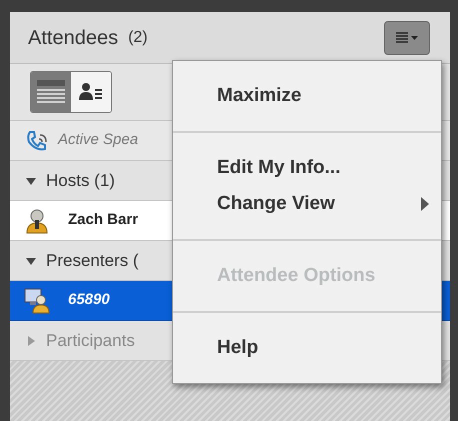 This screenshot has width=458, height=421. What do you see at coordinates (90, 341) in the screenshot?
I see `group-label: Participants` at bounding box center [90, 341].